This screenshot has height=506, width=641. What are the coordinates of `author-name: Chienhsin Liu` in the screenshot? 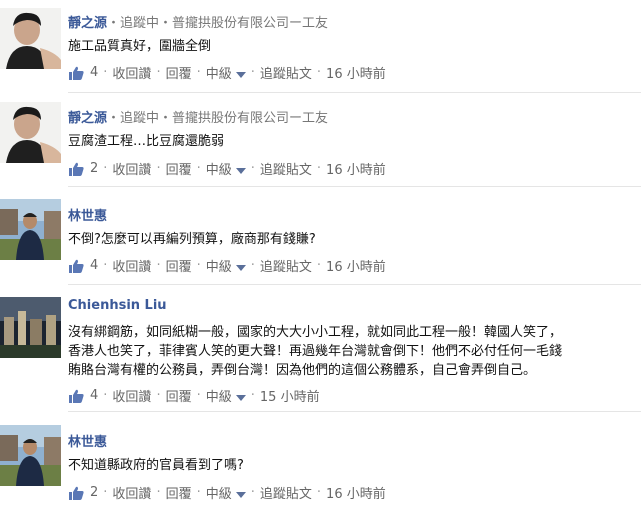 It's located at (117, 305).